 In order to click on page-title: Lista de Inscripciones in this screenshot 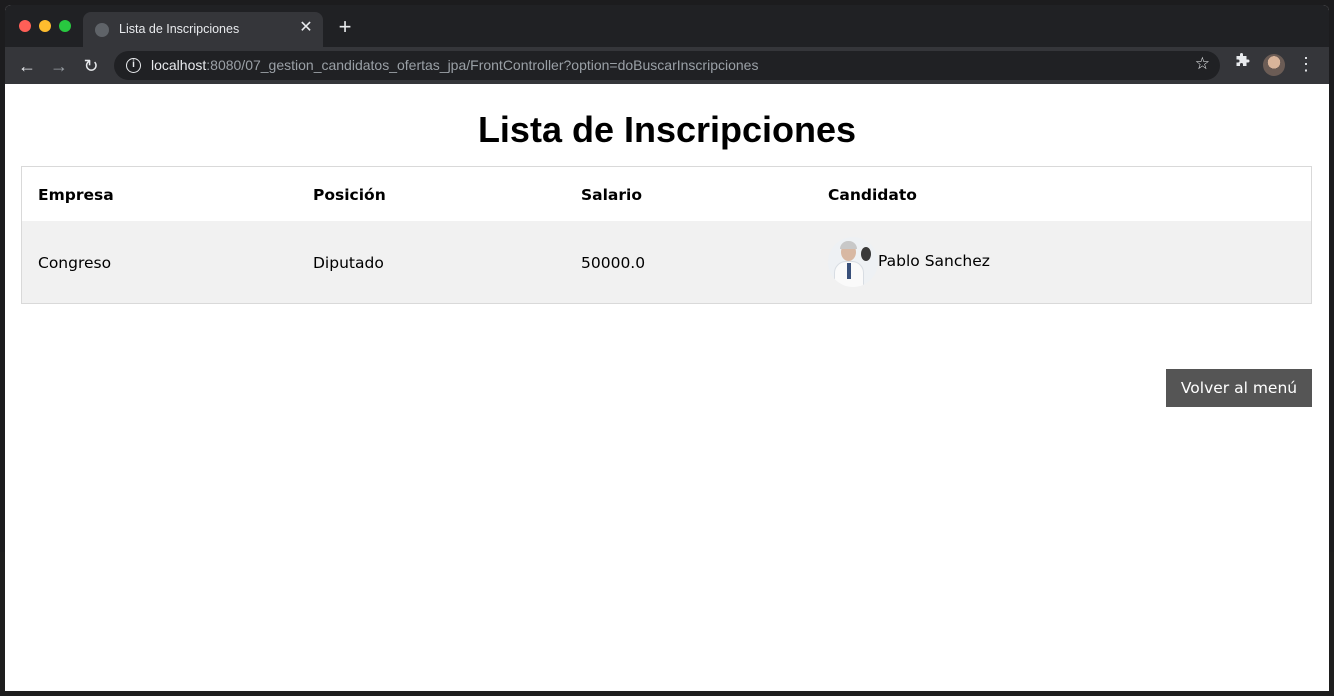, I will do `click(667, 129)`.